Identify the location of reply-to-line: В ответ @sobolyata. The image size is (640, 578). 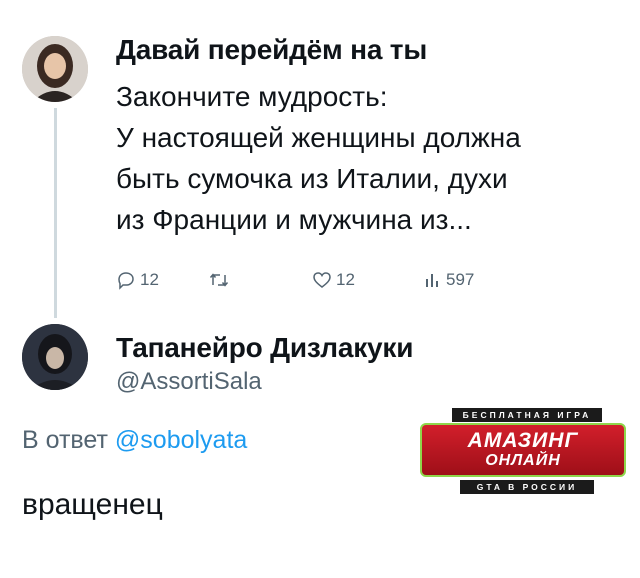
(134, 440).